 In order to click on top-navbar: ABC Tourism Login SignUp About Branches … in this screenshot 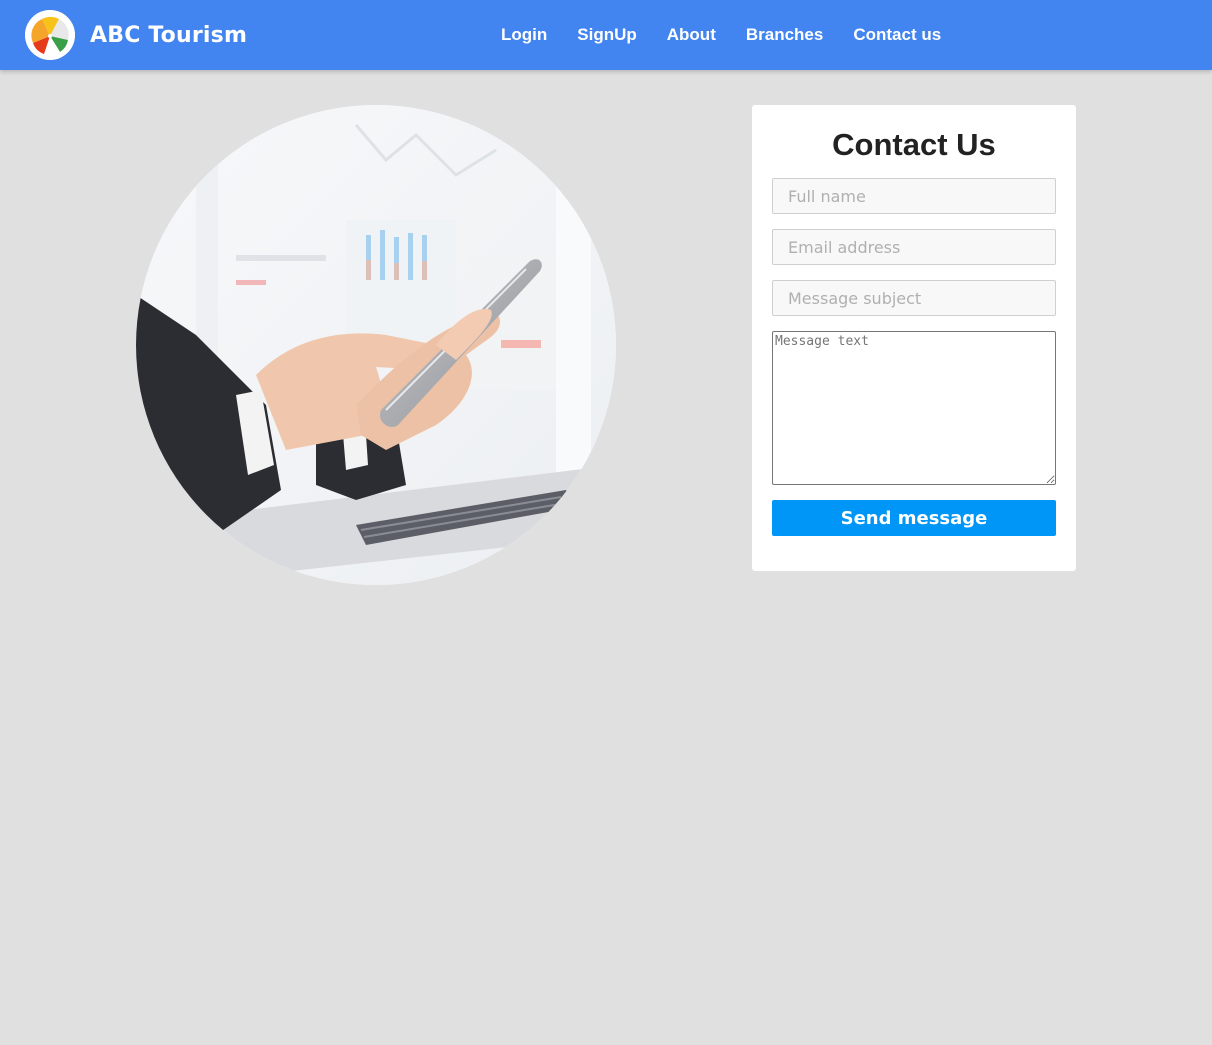, I will do `click(606, 35)`.